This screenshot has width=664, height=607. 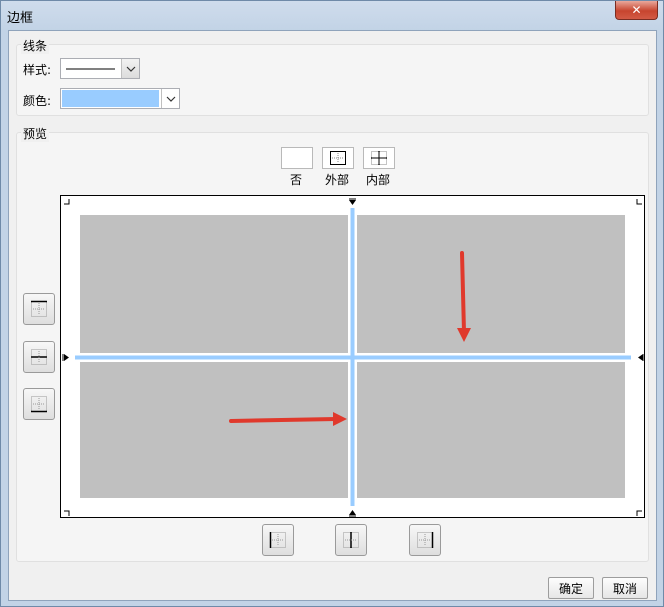 I want to click on border-horizontal-icon, so click(x=39, y=357).